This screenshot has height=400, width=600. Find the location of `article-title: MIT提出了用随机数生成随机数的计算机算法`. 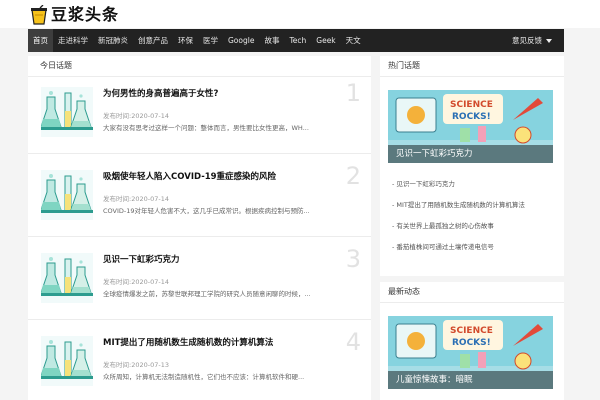

article-title: MIT提出了用随机数生成随机数的计算机算法 is located at coordinates (188, 342).